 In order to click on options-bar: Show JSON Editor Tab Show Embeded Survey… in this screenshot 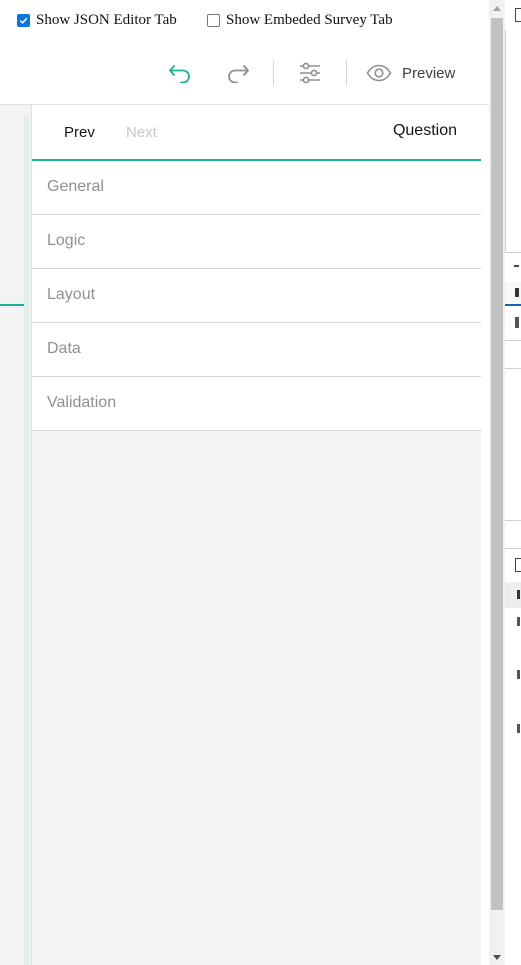, I will do `click(244, 21)`.